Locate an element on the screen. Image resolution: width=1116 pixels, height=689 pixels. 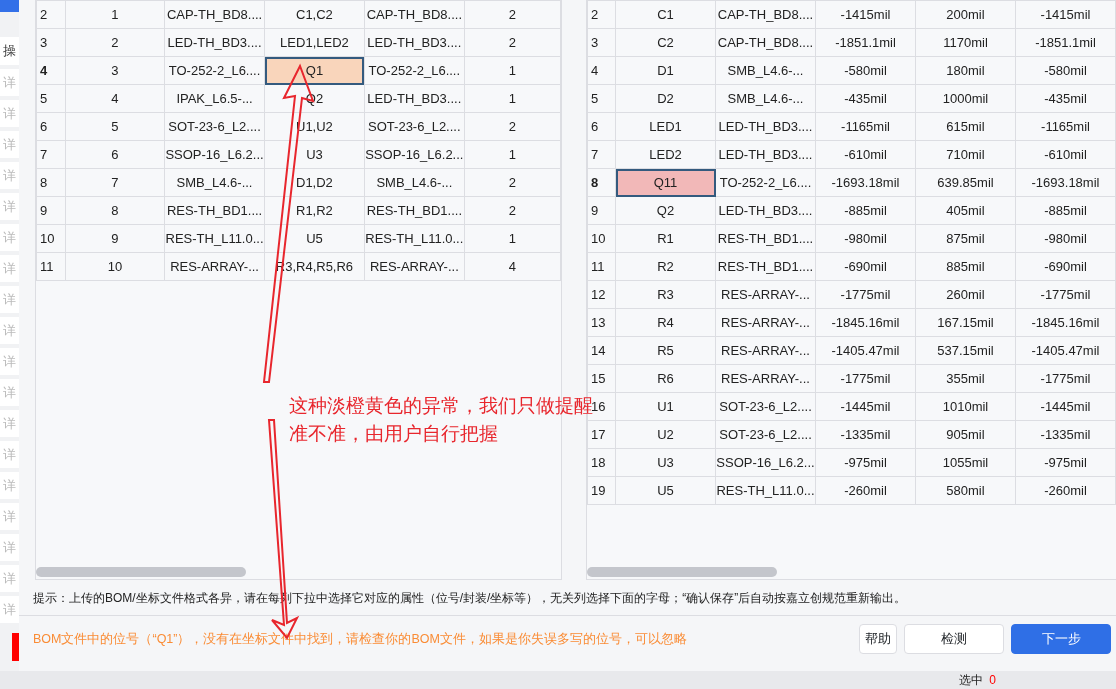
row-number: 8 is located at coordinates (601, 182).